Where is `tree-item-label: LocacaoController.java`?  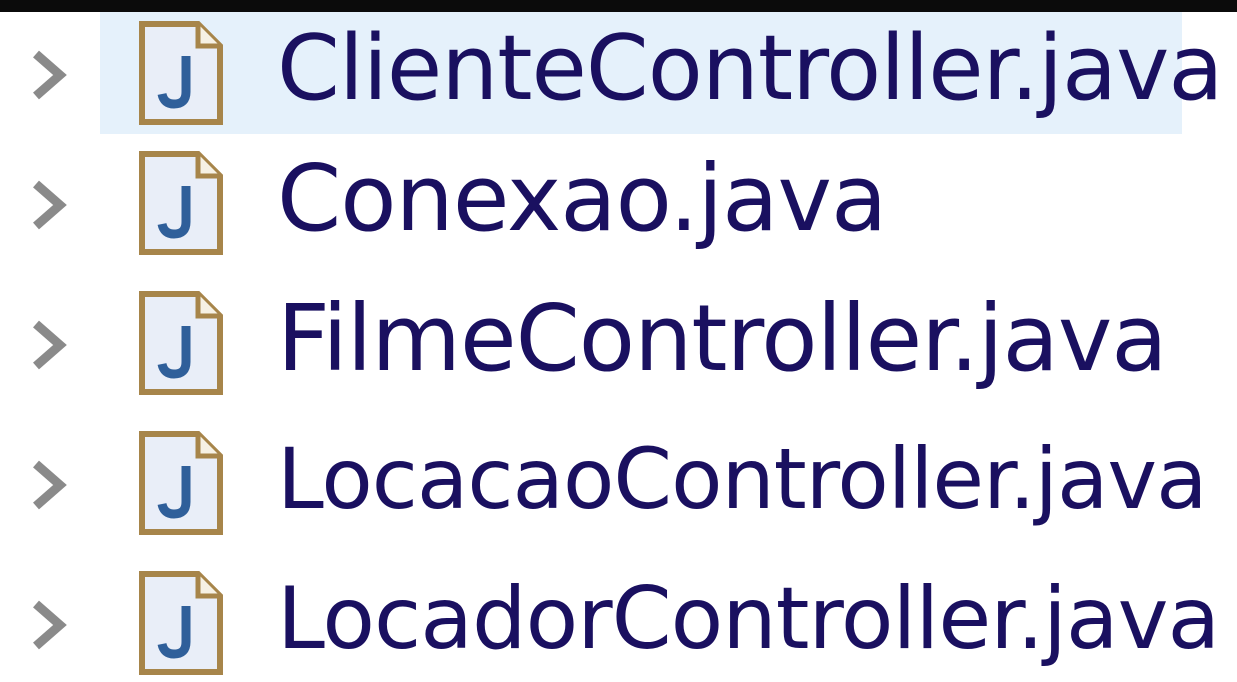
tree-item-label: LocacaoController.java is located at coordinates (742, 479).